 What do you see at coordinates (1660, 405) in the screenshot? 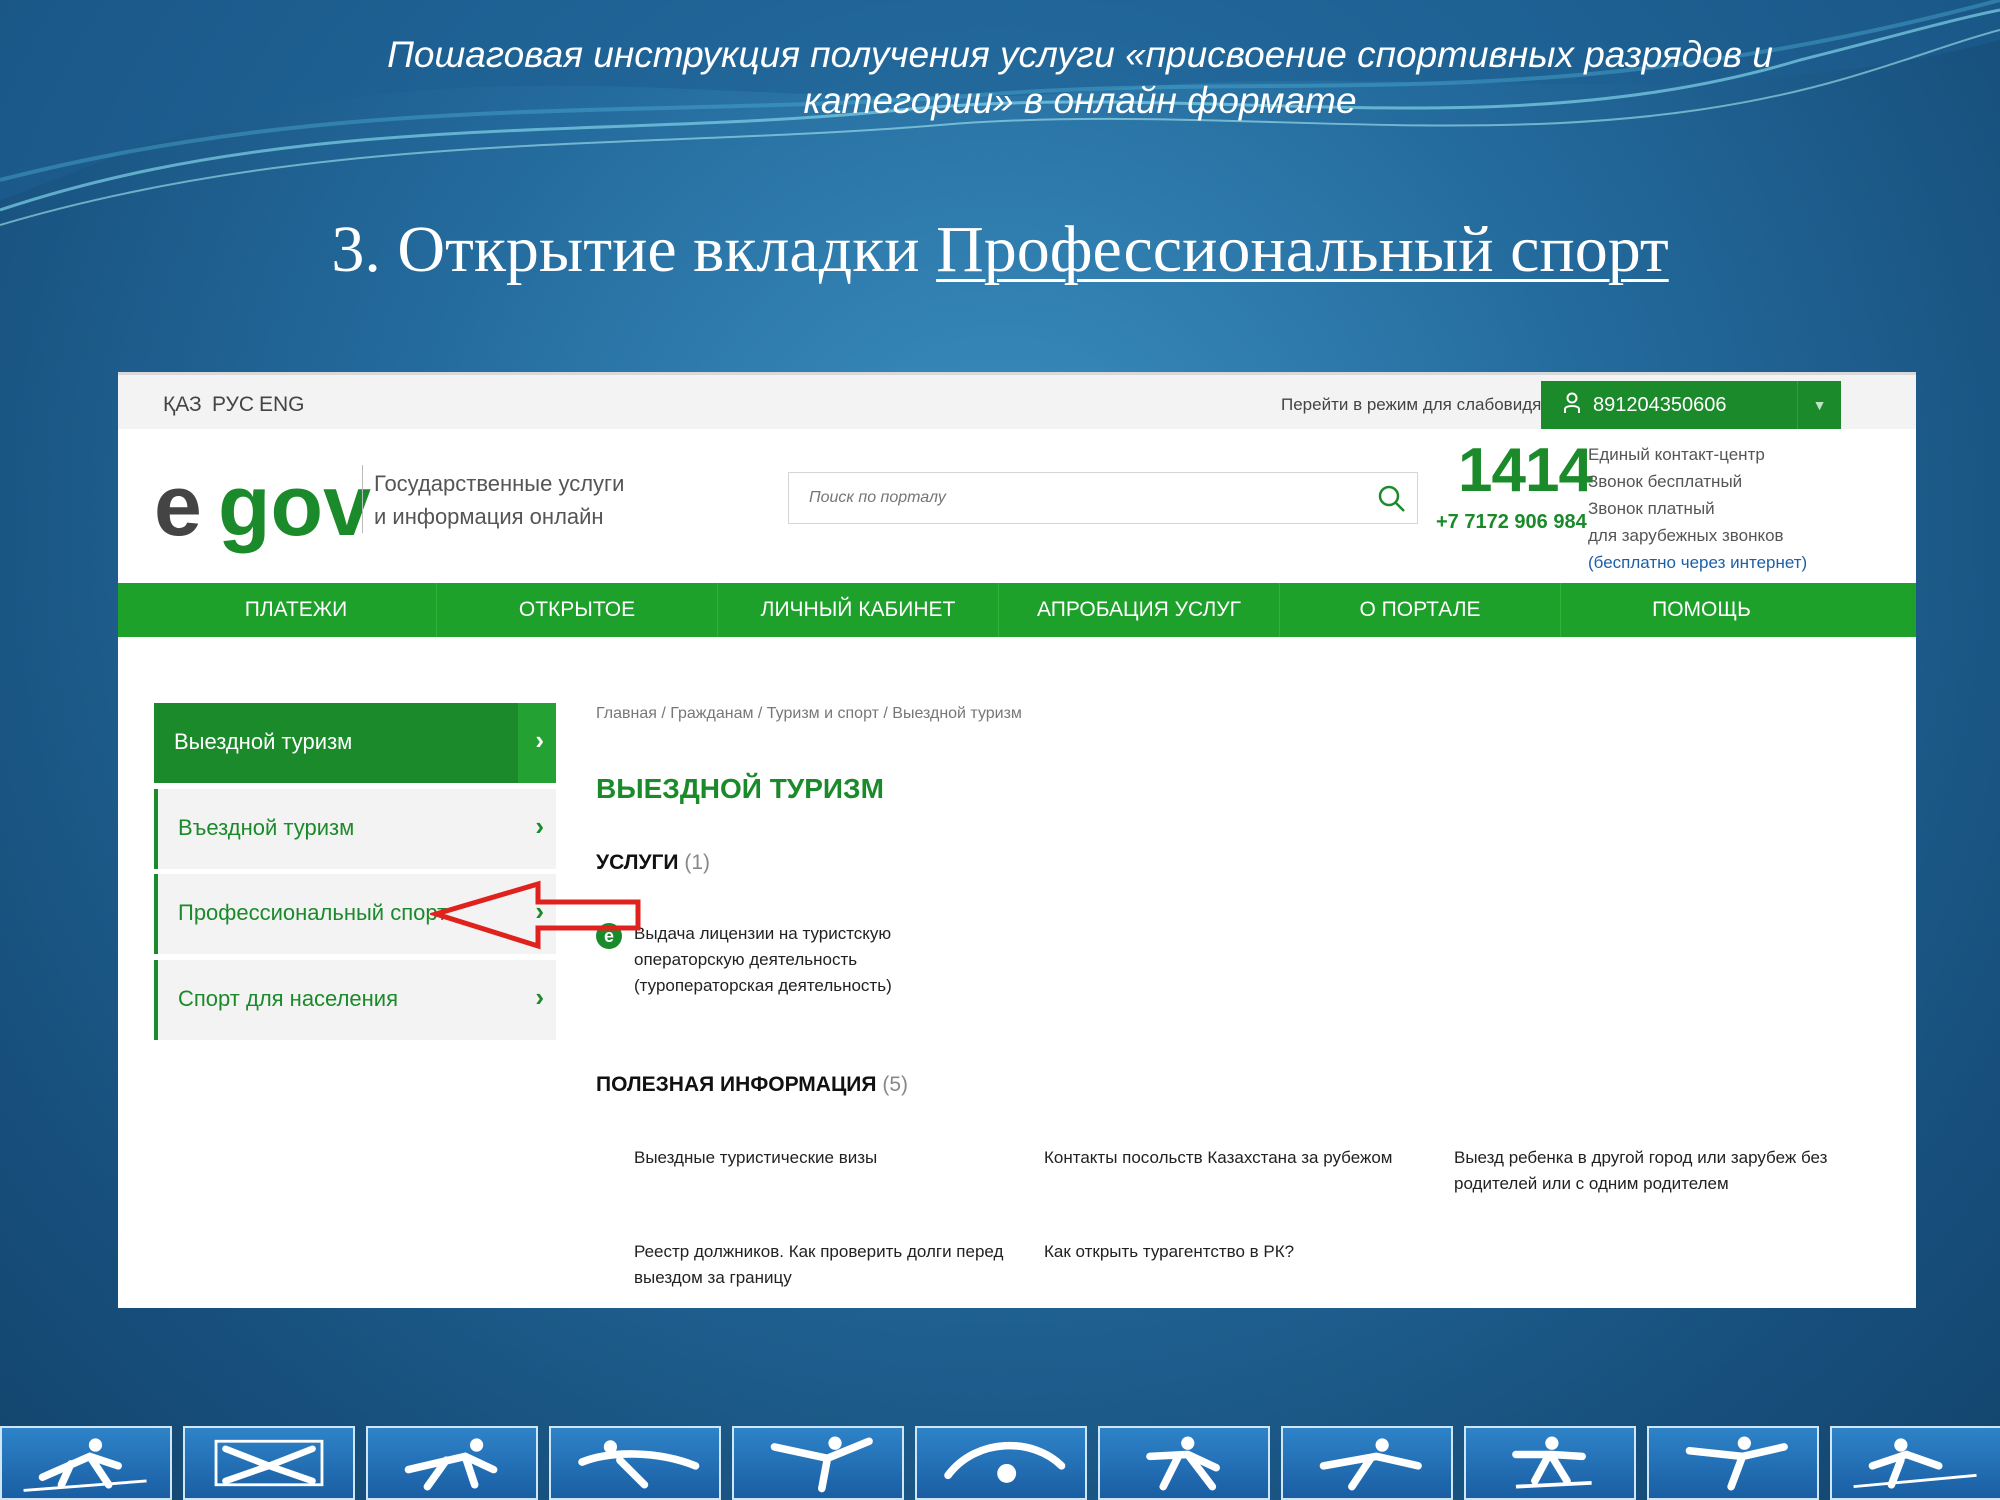
I see `user-id: 891204350606` at bounding box center [1660, 405].